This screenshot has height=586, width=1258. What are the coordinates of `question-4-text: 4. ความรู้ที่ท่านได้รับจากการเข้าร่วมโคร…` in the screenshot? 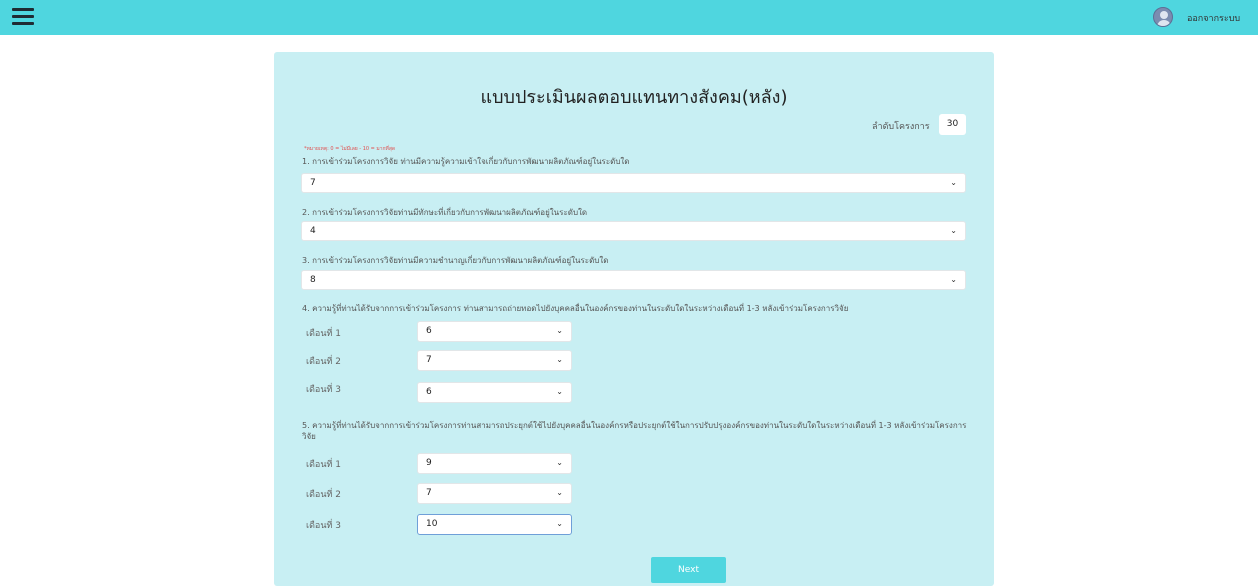 It's located at (575, 308).